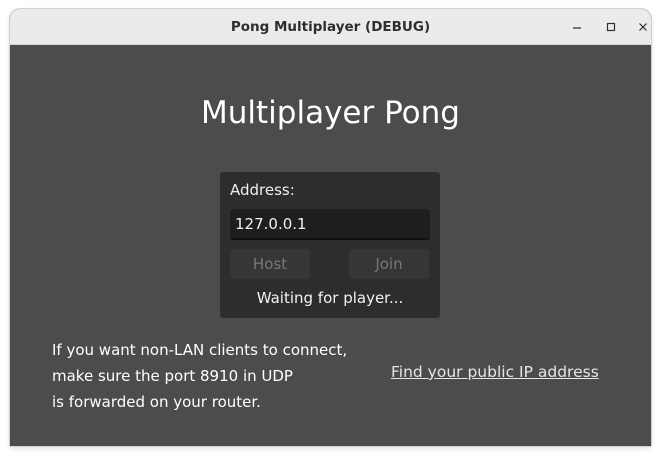 This screenshot has width=660, height=455. Describe the element at coordinates (262, 190) in the screenshot. I see `address-label: Address:` at that location.